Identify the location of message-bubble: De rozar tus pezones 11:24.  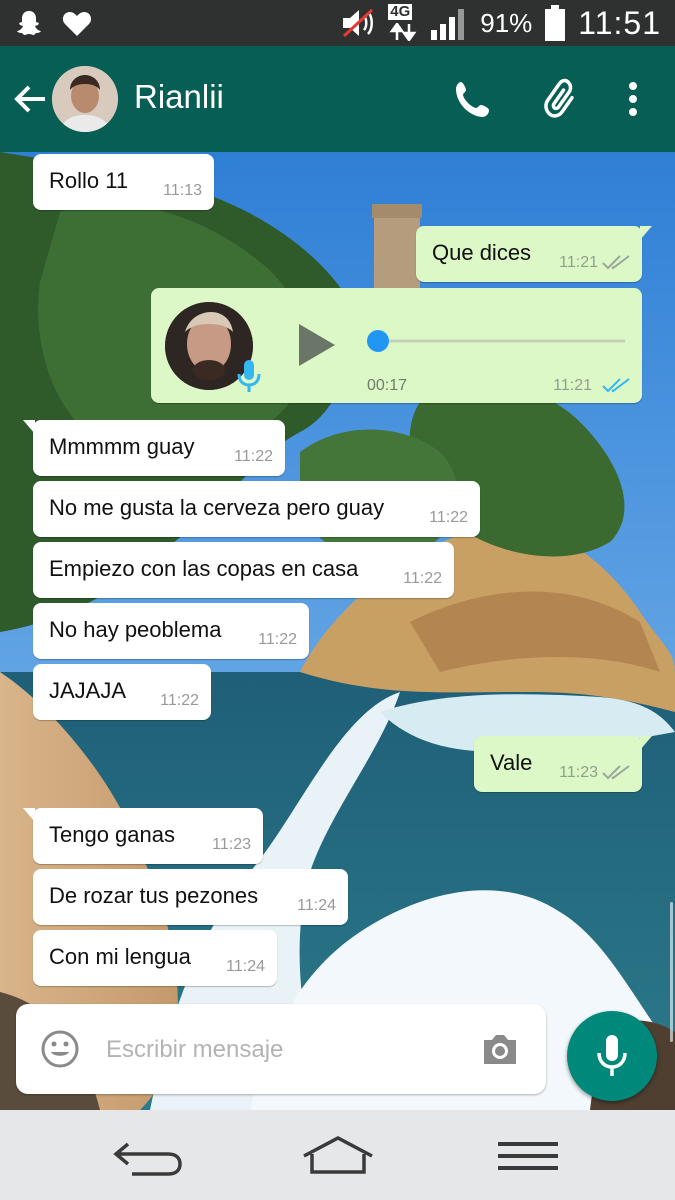
(190, 897).